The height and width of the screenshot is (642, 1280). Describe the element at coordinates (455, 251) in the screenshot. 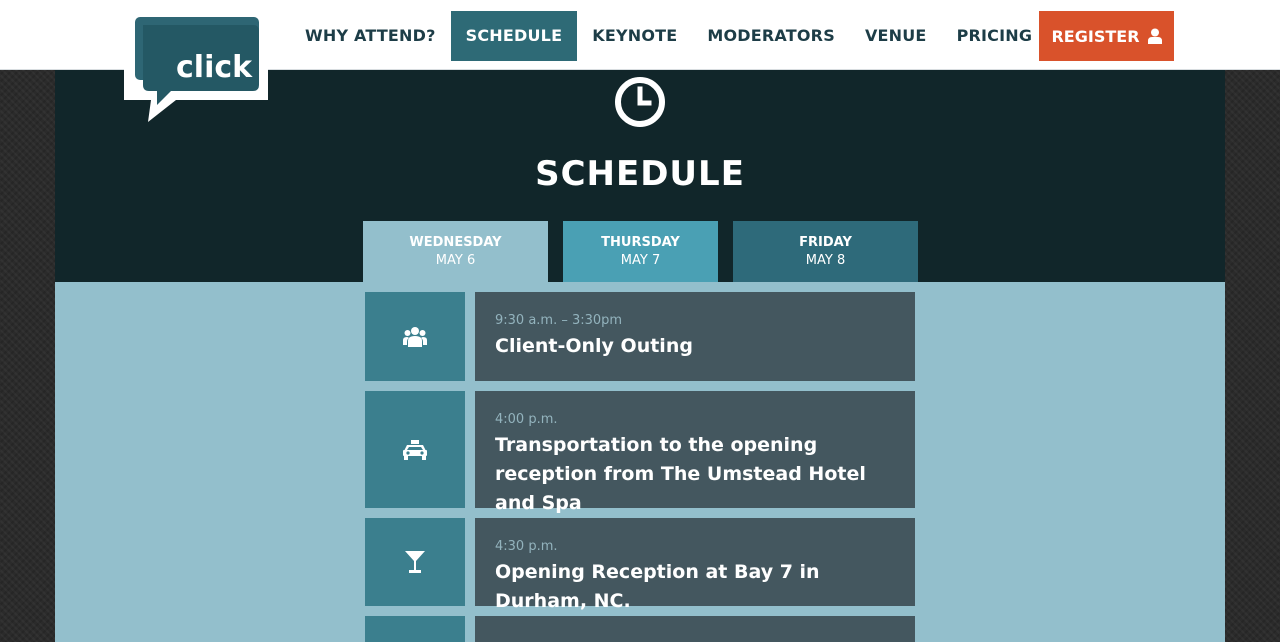

I see `tab-wednesday: WEDNESDAY MAY 6` at that location.